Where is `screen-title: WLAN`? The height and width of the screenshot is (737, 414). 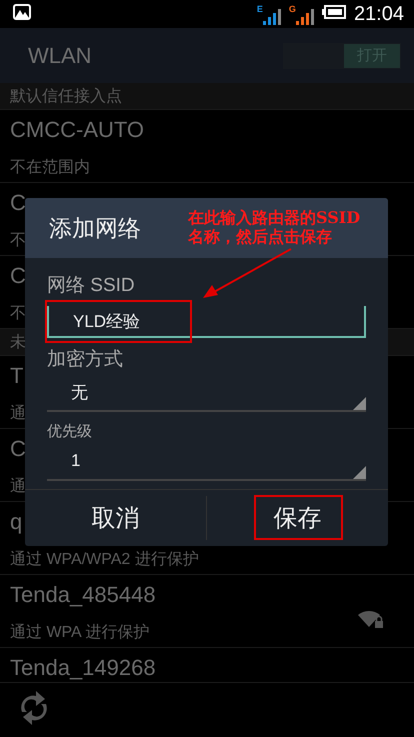
screen-title: WLAN is located at coordinates (60, 55).